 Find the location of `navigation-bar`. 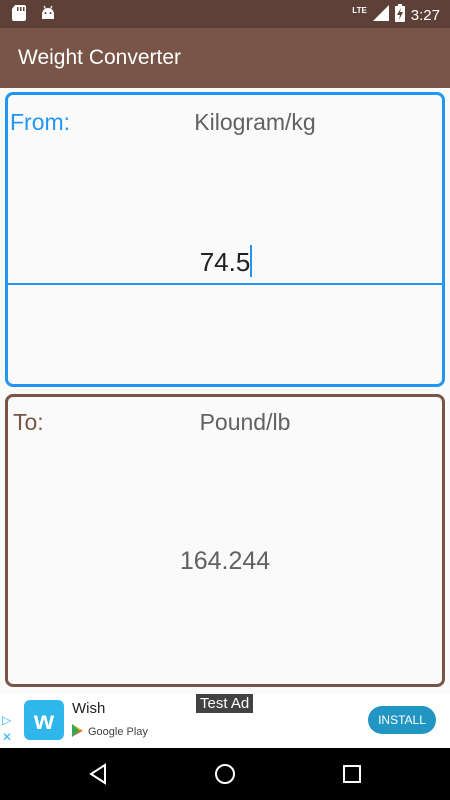

navigation-bar is located at coordinates (225, 774).